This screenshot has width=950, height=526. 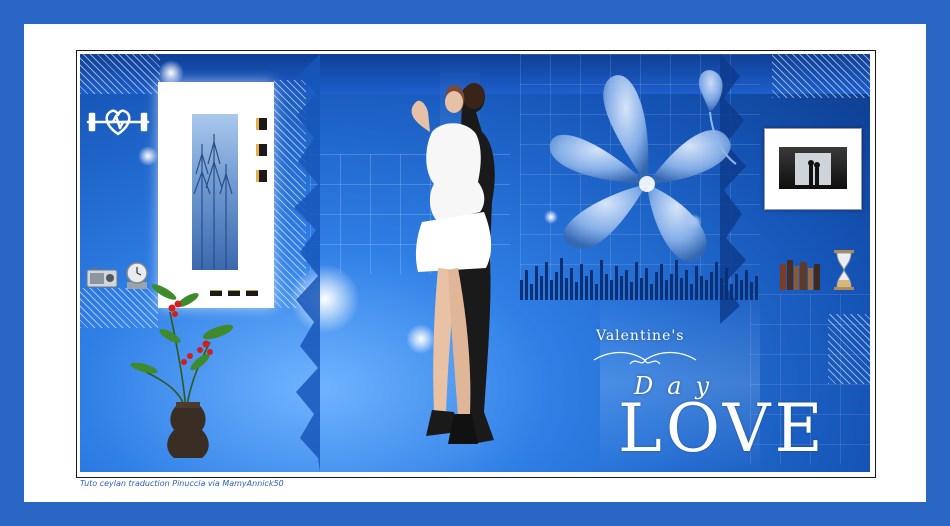 What do you see at coordinates (643, 166) in the screenshot?
I see `blue-flower-image` at bounding box center [643, 166].